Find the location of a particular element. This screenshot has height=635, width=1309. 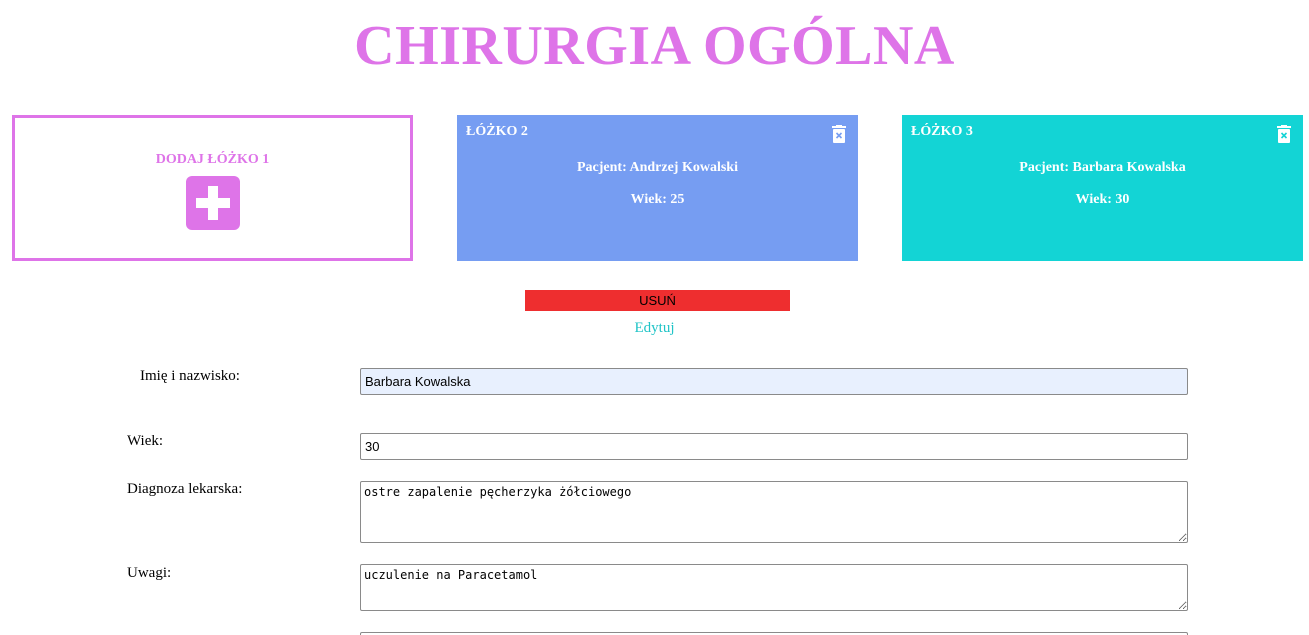

age-label: Wiek: is located at coordinates (145, 441).